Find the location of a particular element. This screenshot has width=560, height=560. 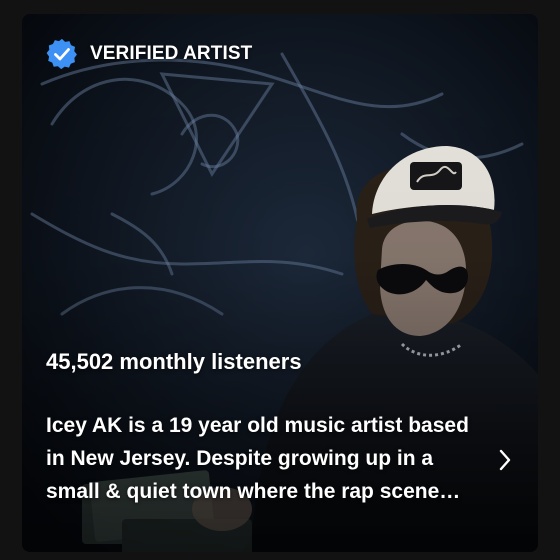

monthly-listeners: 45,502 monthly listeners is located at coordinates (174, 361).